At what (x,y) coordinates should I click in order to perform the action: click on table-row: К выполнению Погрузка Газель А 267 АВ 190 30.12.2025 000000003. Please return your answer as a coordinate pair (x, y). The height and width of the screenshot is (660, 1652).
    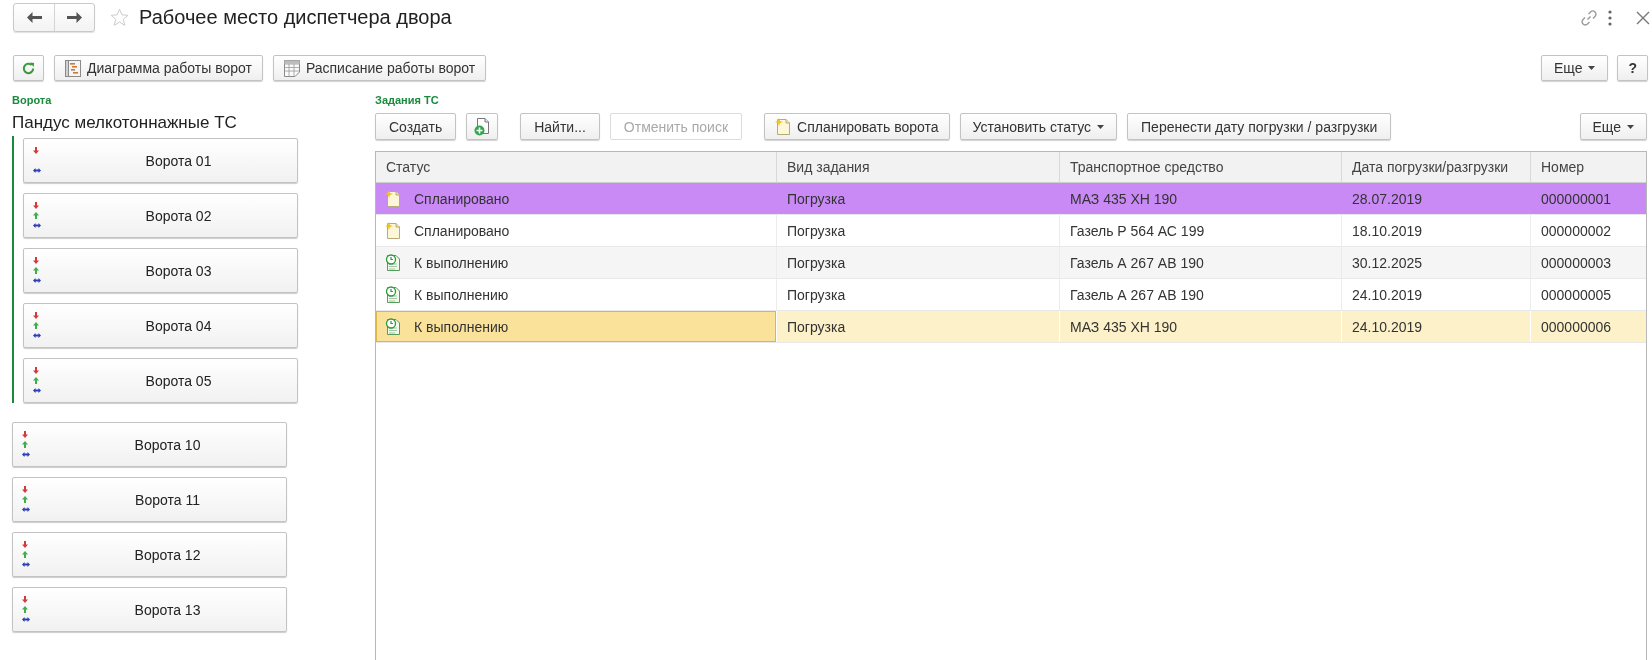
    Looking at the image, I should click on (1011, 263).